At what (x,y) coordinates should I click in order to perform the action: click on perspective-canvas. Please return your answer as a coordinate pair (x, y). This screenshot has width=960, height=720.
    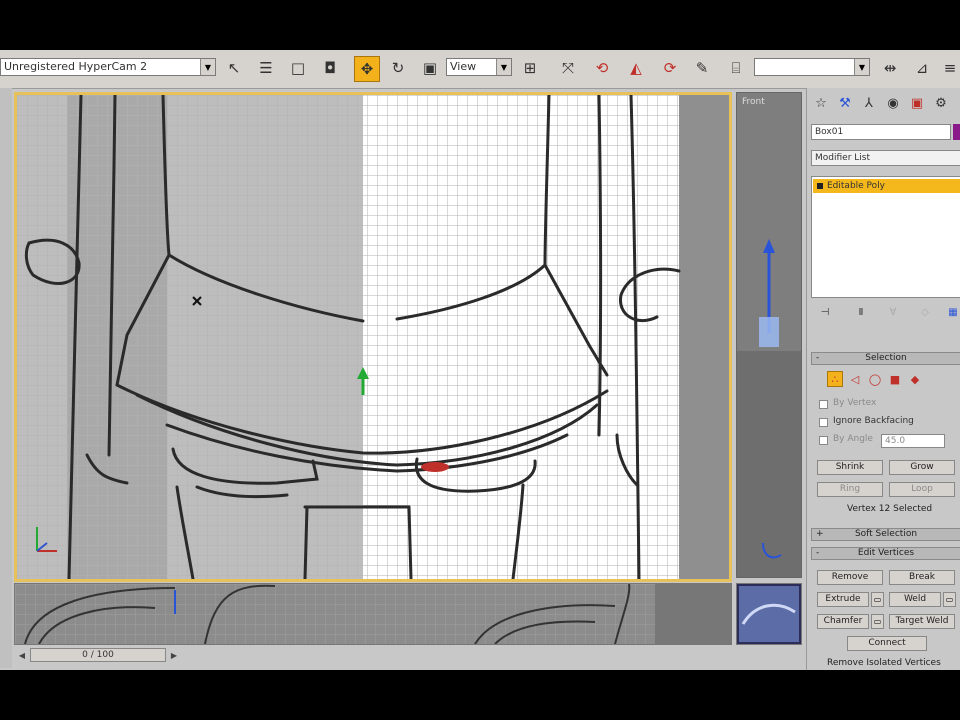
    Looking at the image, I should click on (769, 614).